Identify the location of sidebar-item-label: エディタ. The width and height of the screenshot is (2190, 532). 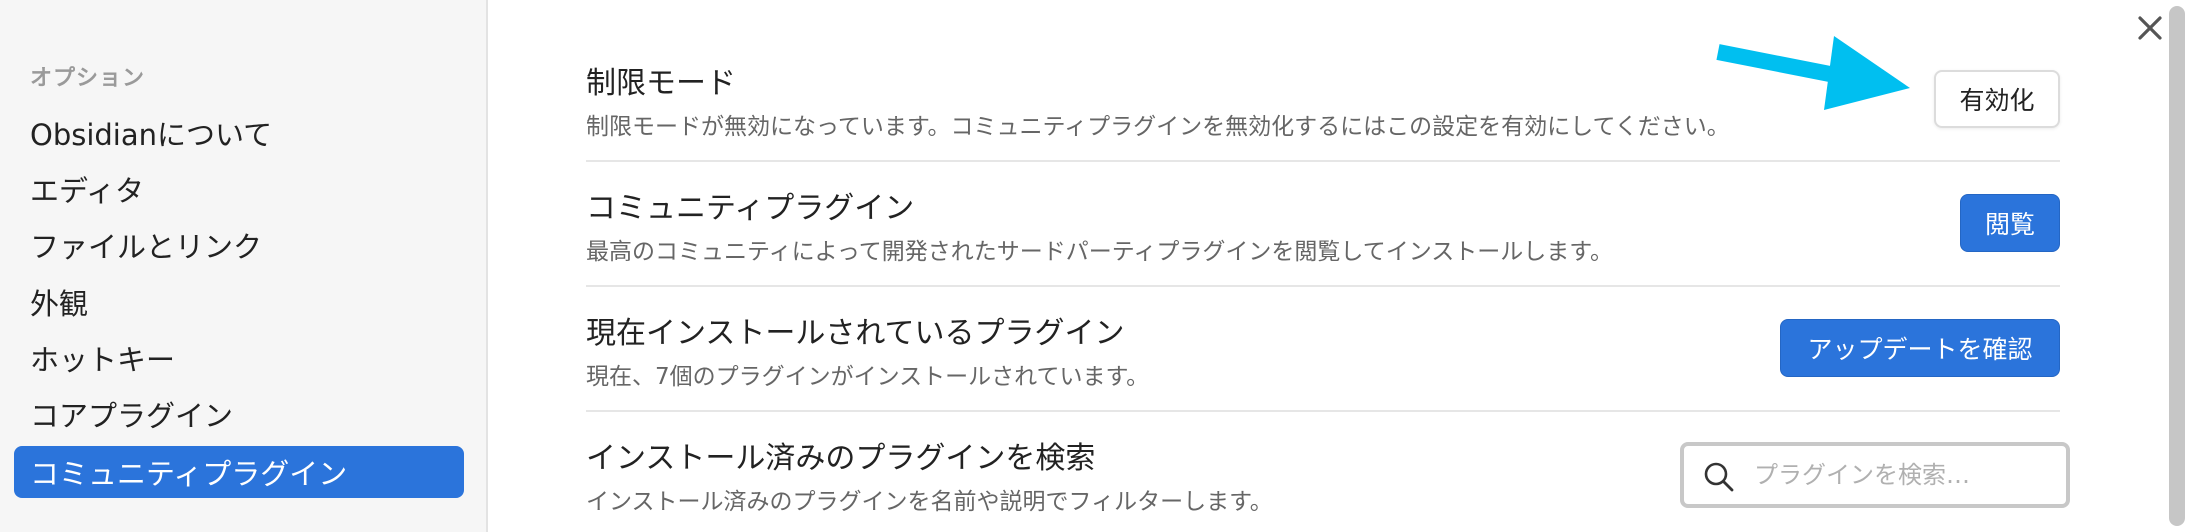
(87, 191).